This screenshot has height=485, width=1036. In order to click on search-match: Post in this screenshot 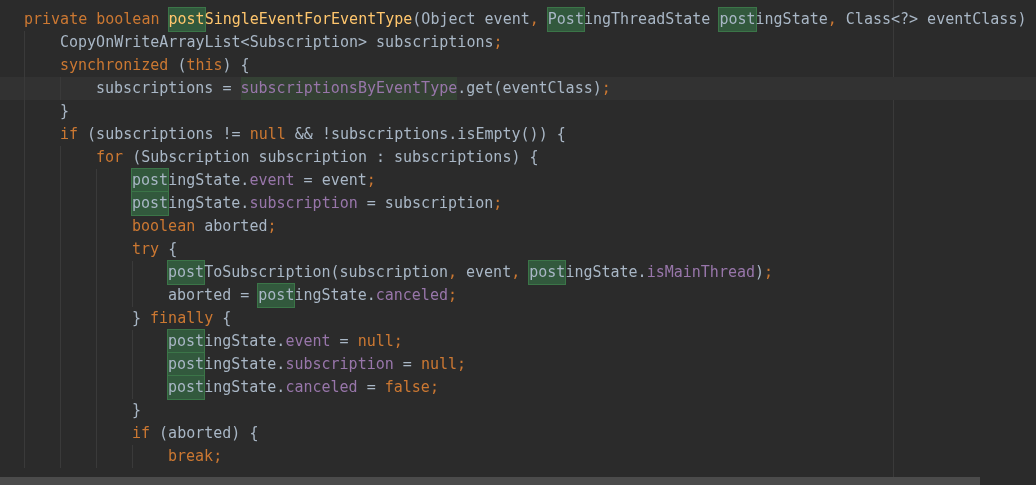, I will do `click(565, 19)`.